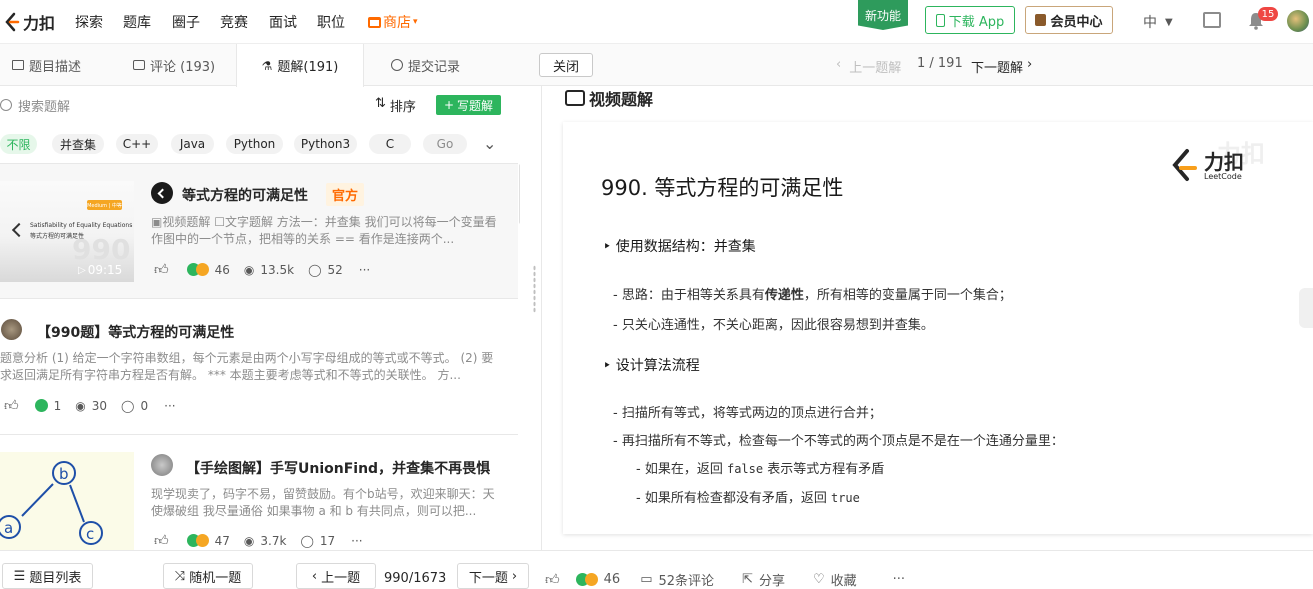 The width and height of the screenshot is (1313, 589). Describe the element at coordinates (838, 441) in the screenshot. I see `section-2-line-2: - 再扫描所有不等式，检查每一个不等式的两个顶点是不是在一个连通分量里：` at that location.